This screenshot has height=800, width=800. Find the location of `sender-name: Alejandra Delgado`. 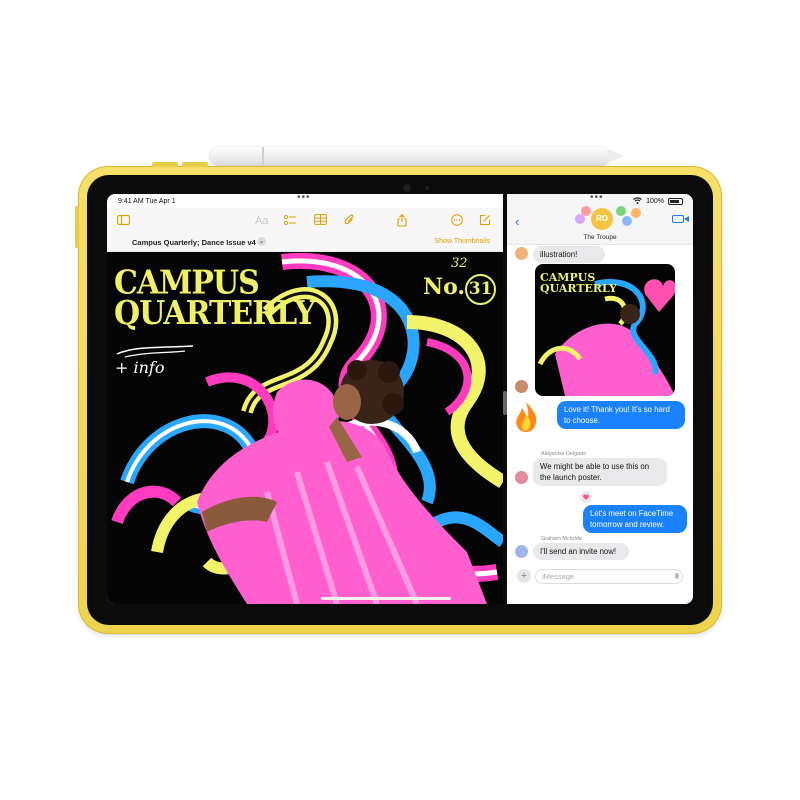

sender-name: Alejandra Delgado is located at coordinates (564, 454).